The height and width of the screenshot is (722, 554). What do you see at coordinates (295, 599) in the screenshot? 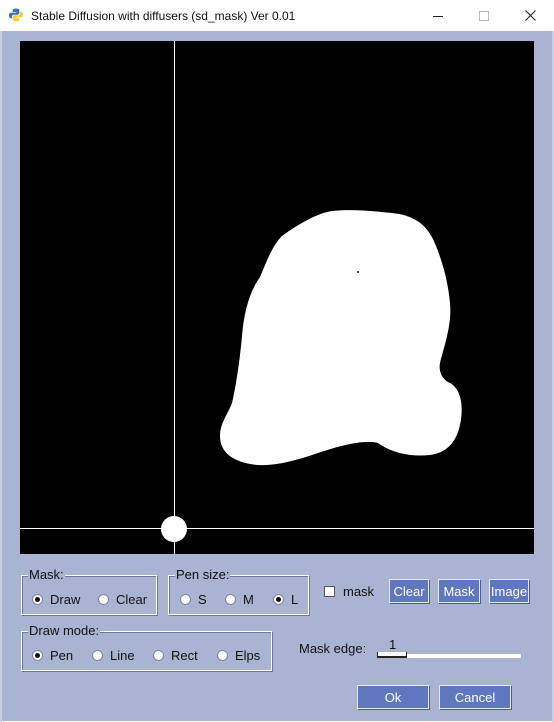
I see `radio-label: L` at bounding box center [295, 599].